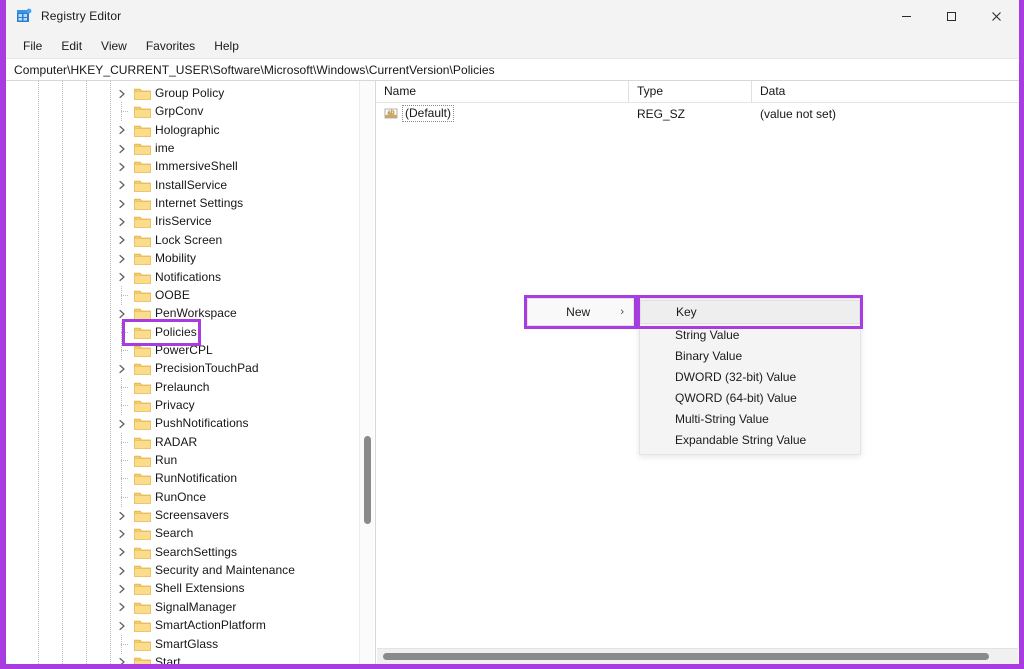 Image resolution: width=1024 pixels, height=669 pixels. Describe the element at coordinates (750, 439) in the screenshot. I see `context-menu-item-expandable-string-value: Expandable String Value` at that location.